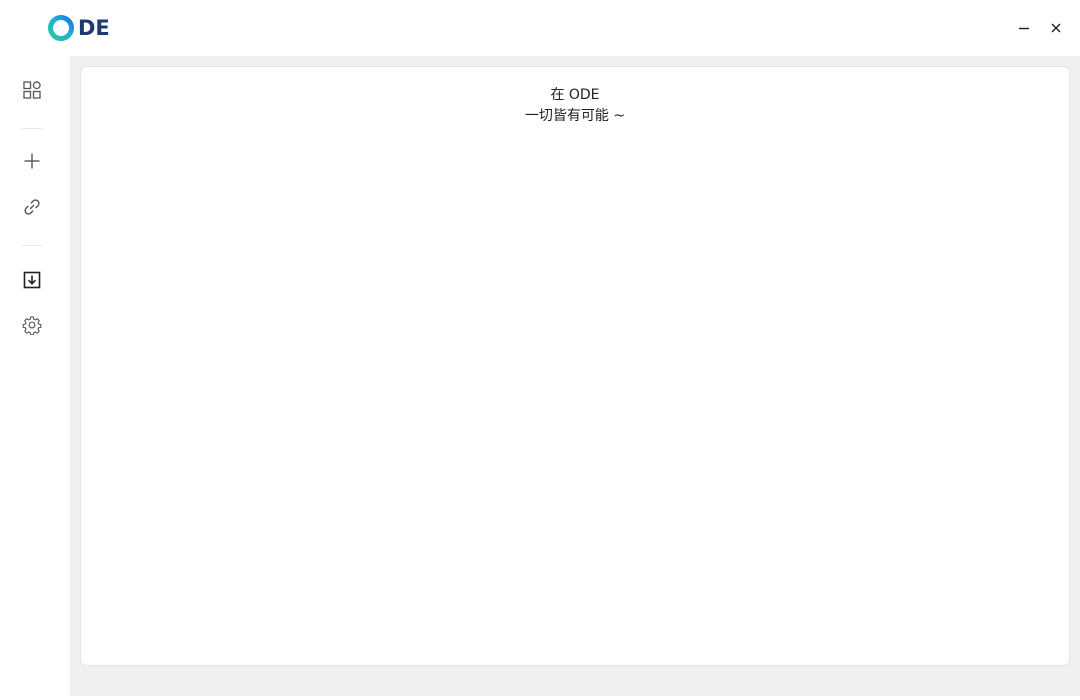  I want to click on download-box-icon, so click(32, 280).